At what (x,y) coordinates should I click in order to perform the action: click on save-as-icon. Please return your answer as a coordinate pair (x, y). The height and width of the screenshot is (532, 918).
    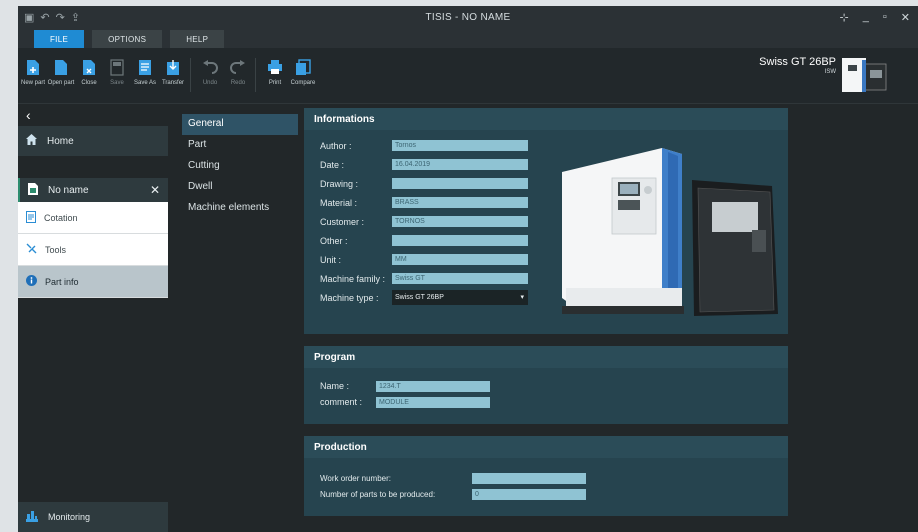
    Looking at the image, I should click on (145, 67).